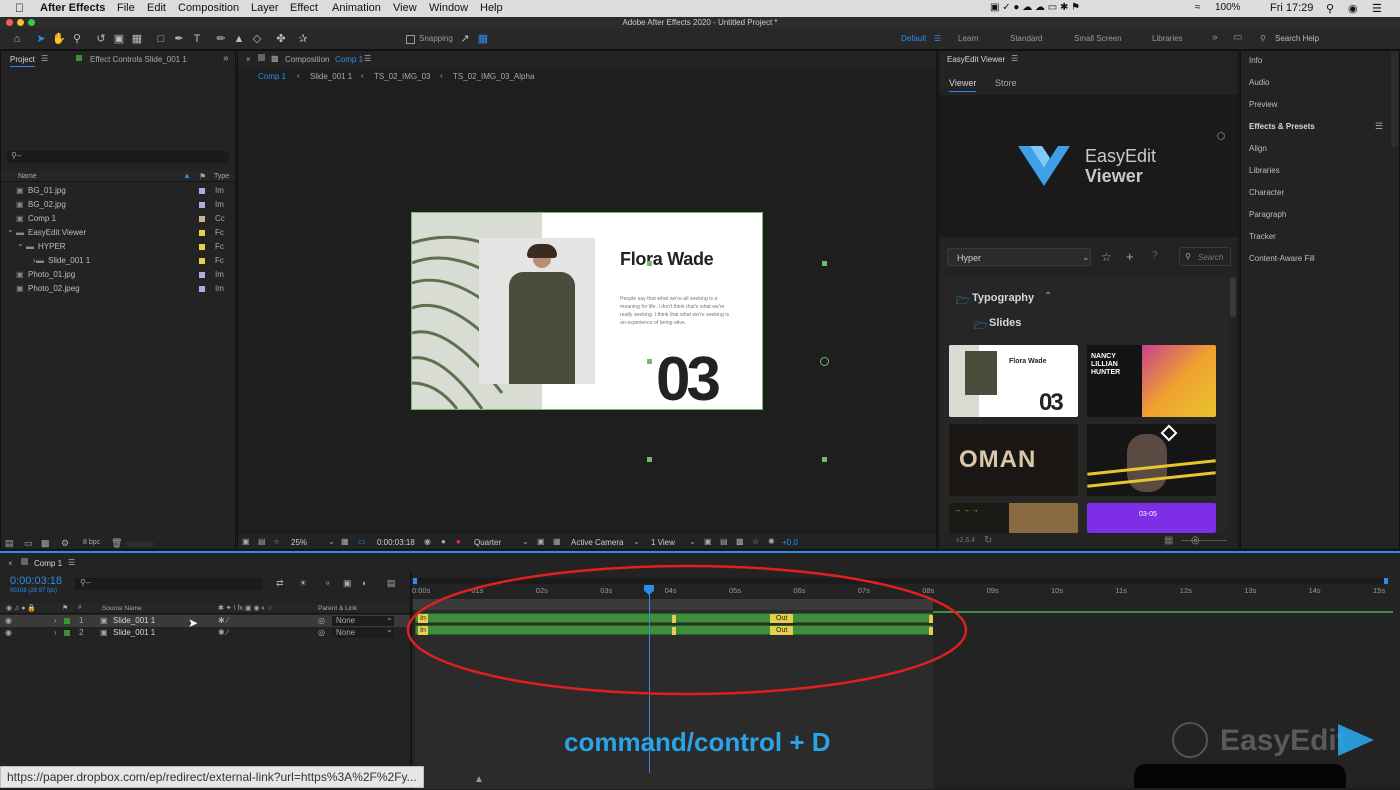  Describe the element at coordinates (118, 157) in the screenshot. I see `project-search-input: ⚲–` at that location.